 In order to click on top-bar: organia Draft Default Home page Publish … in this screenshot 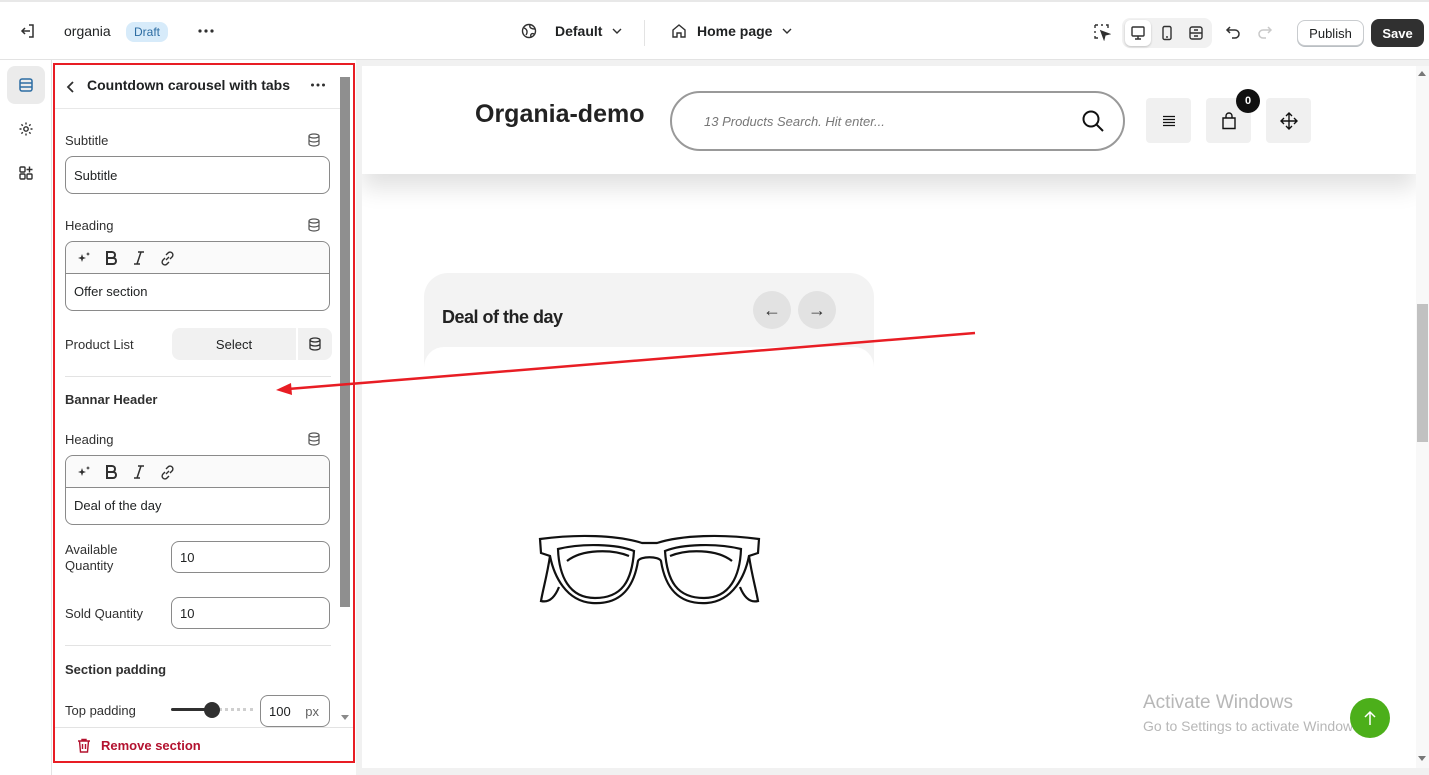, I will do `click(714, 30)`.